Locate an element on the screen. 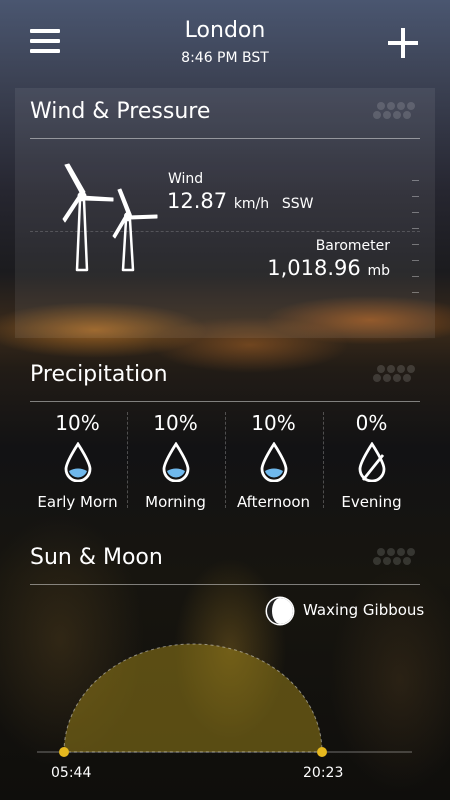 This screenshot has width=450, height=800. barometer-reading: 1,018.96 mb is located at coordinates (305, 268).